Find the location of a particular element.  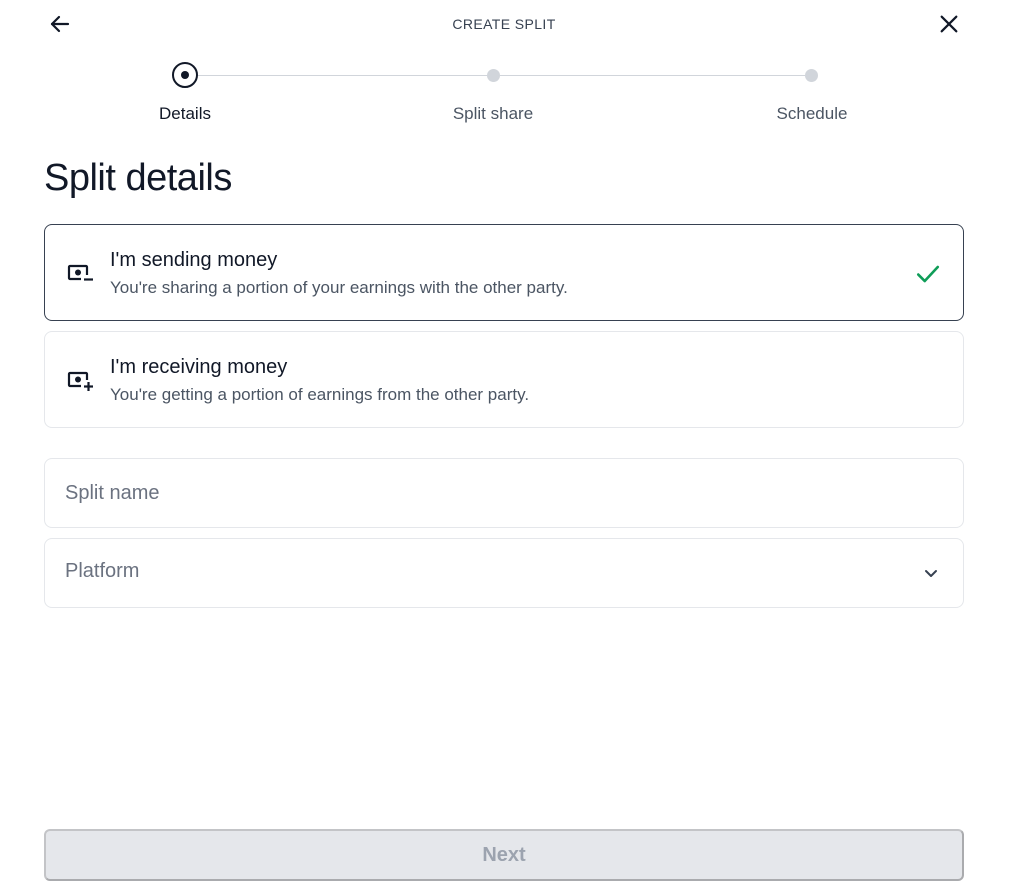

next-button: Next is located at coordinates (504, 855).